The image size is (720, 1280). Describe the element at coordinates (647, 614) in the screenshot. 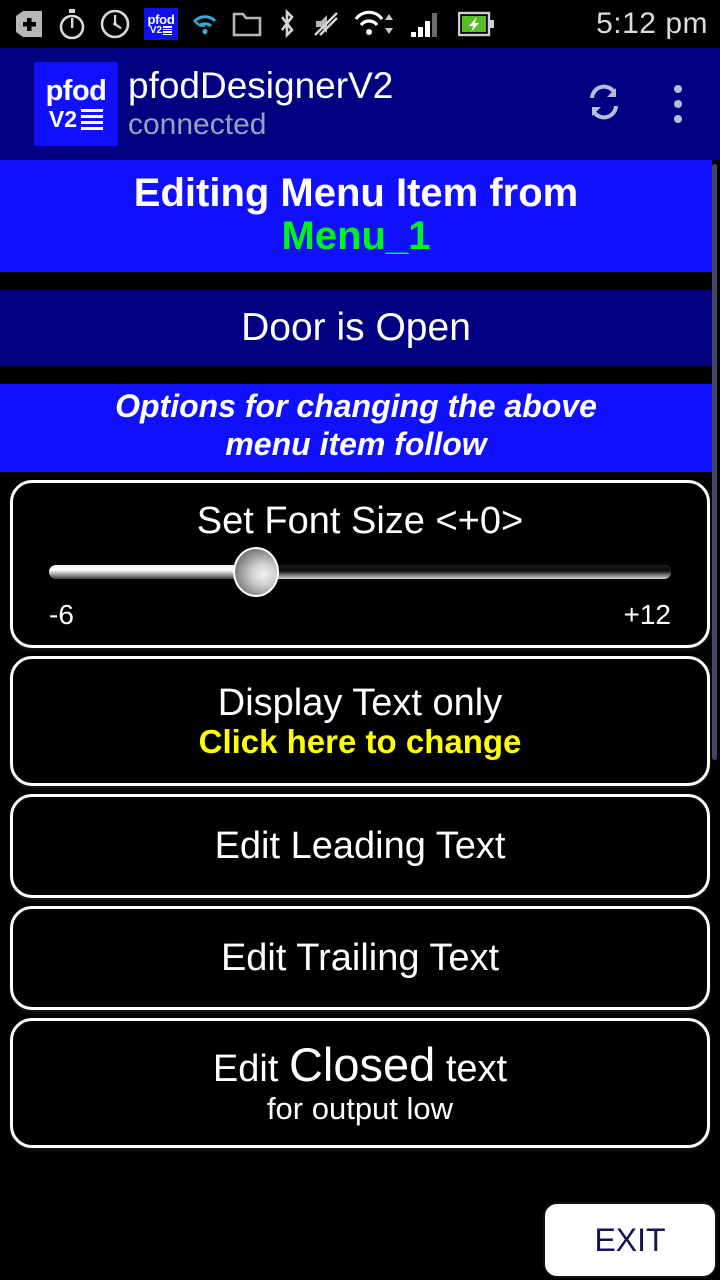

I see `slider-max-label: +12` at that location.